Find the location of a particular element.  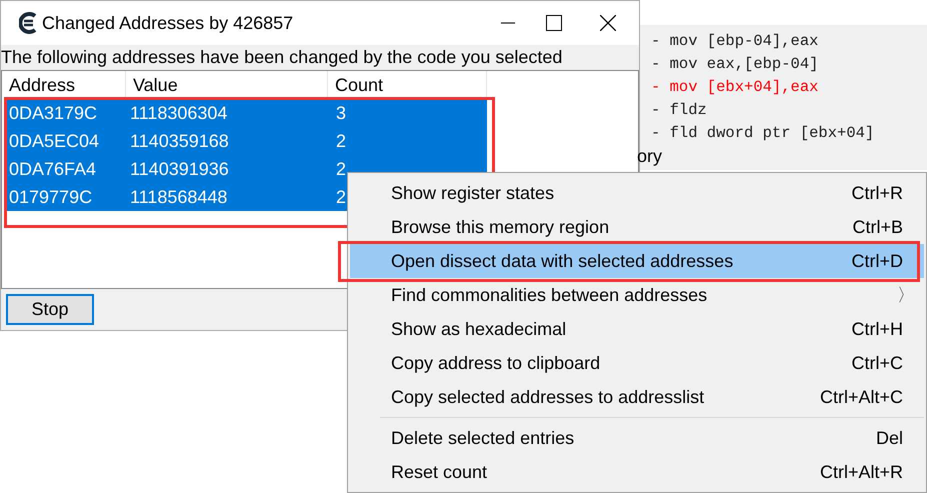

background-text: ory is located at coordinates (650, 156).